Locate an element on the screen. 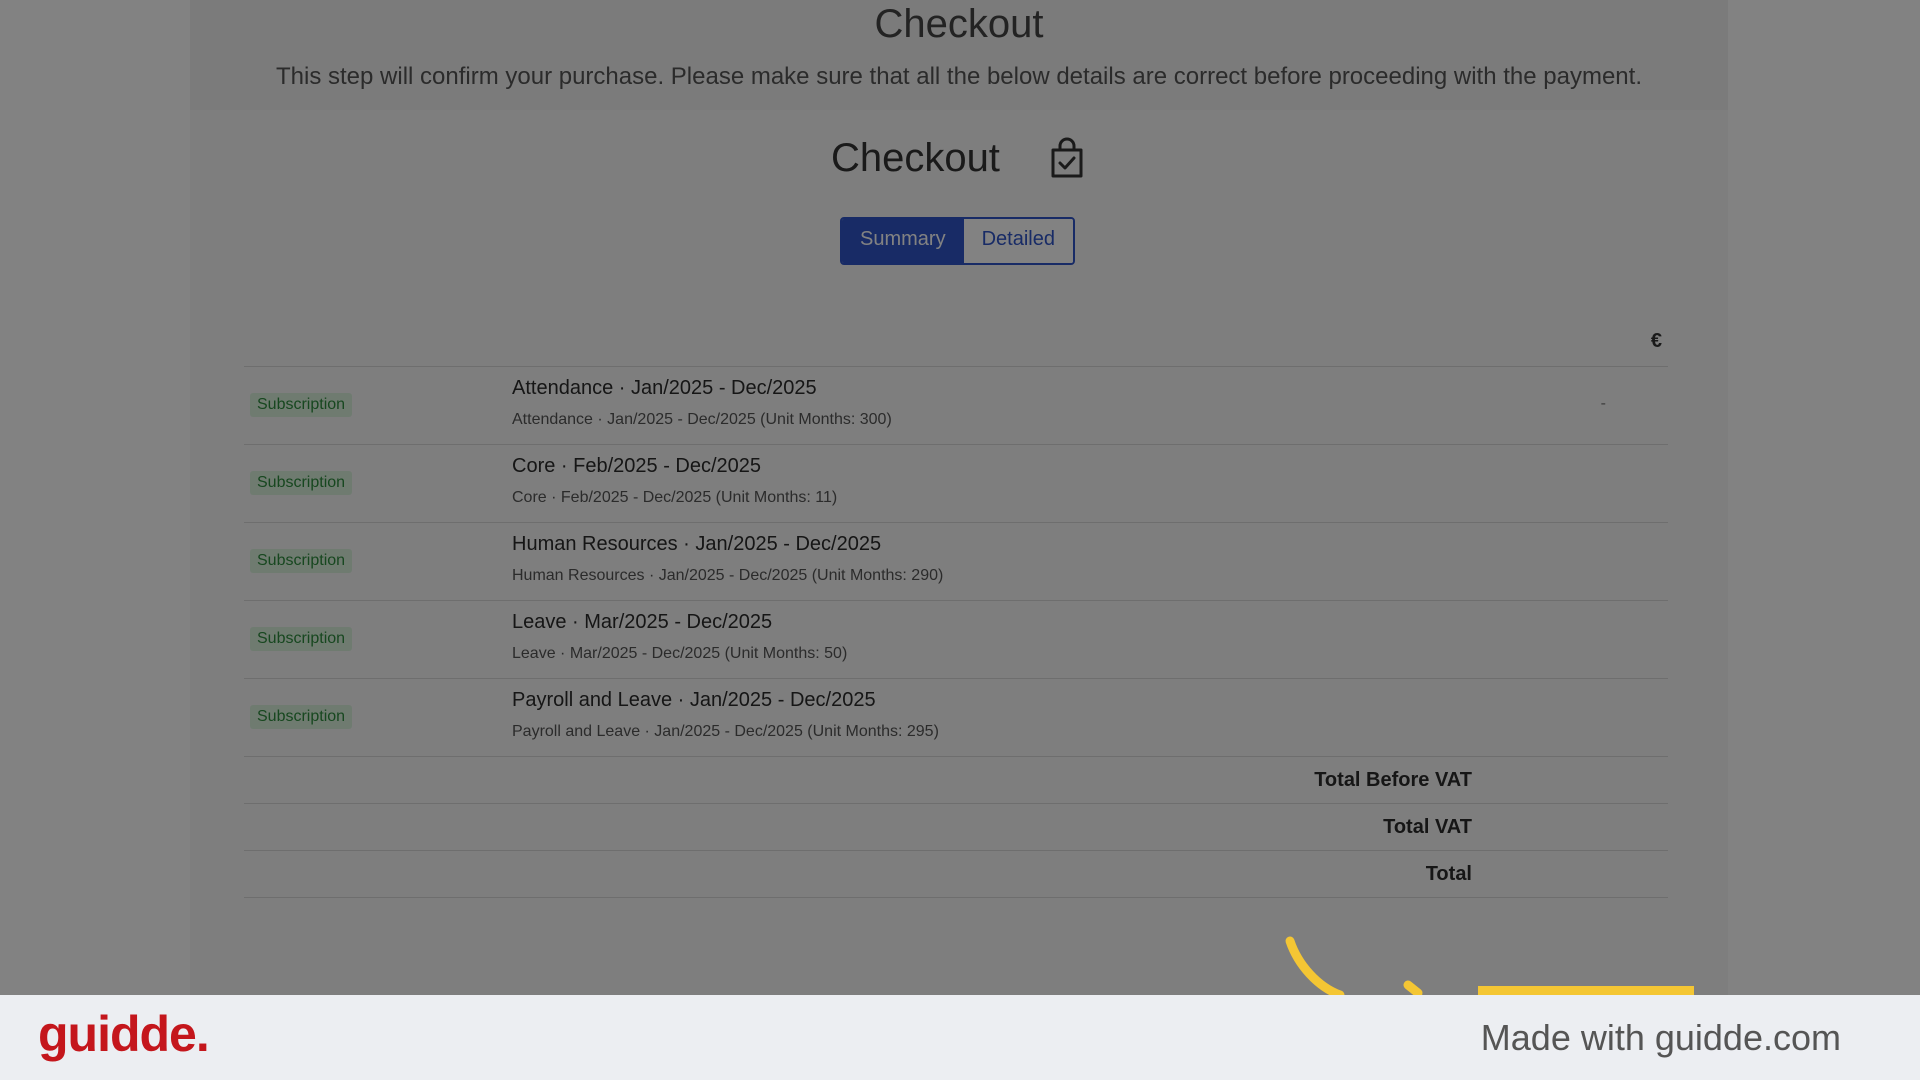 The width and height of the screenshot is (1920, 1080). total-row: Total is located at coordinates (956, 874).